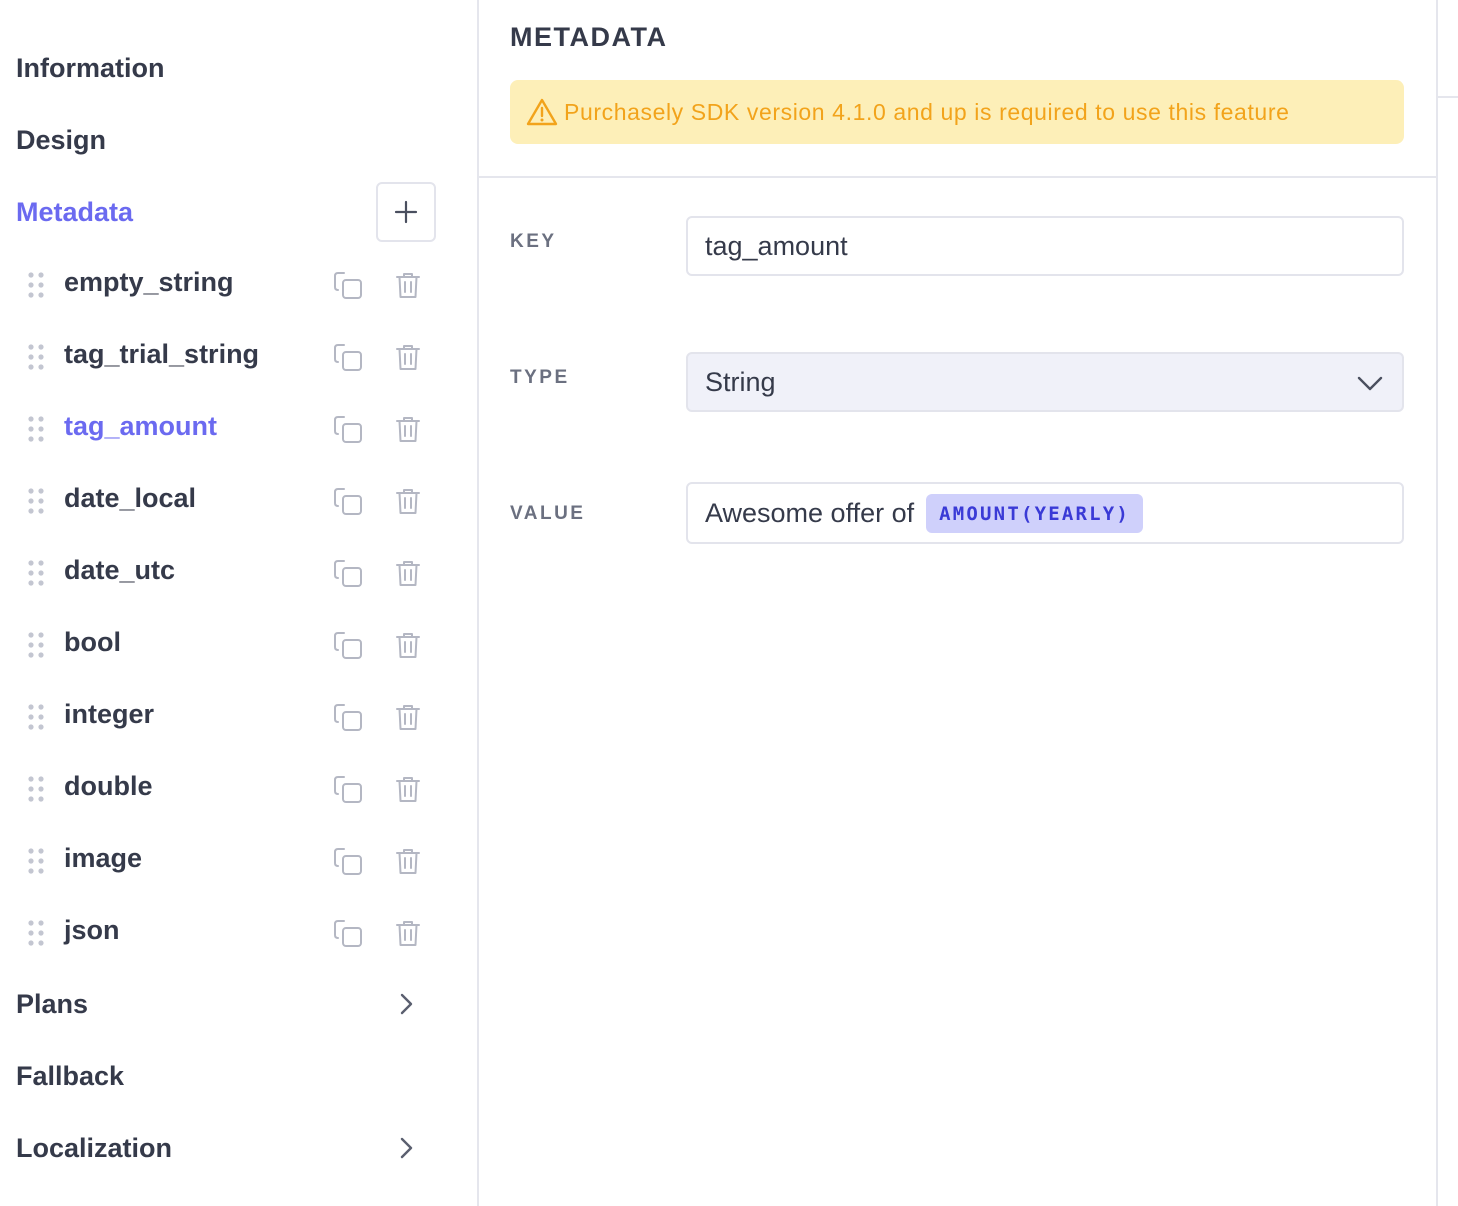 The width and height of the screenshot is (1458, 1206). I want to click on nav-item-label: Fallback, so click(70, 1075).